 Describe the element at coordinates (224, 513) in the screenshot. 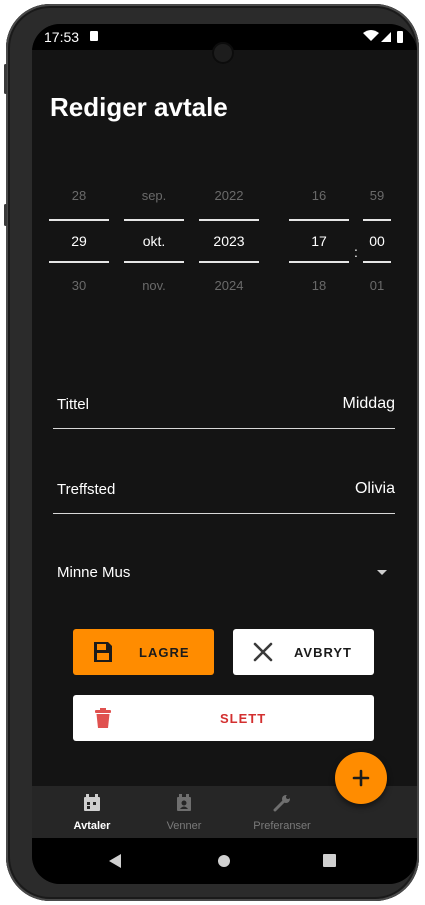

I see `place-underline` at that location.